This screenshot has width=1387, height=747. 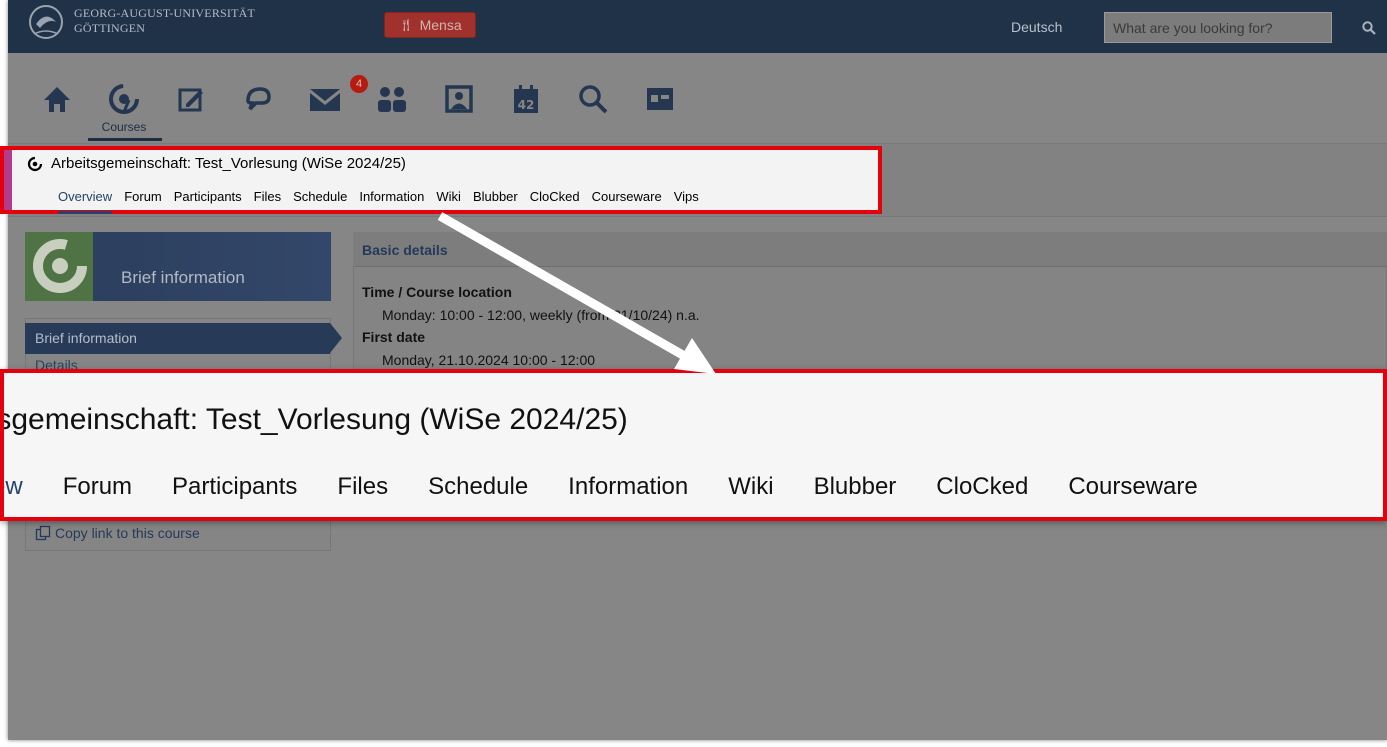 What do you see at coordinates (448, 196) in the screenshot?
I see `tab-wiki: Wiki` at bounding box center [448, 196].